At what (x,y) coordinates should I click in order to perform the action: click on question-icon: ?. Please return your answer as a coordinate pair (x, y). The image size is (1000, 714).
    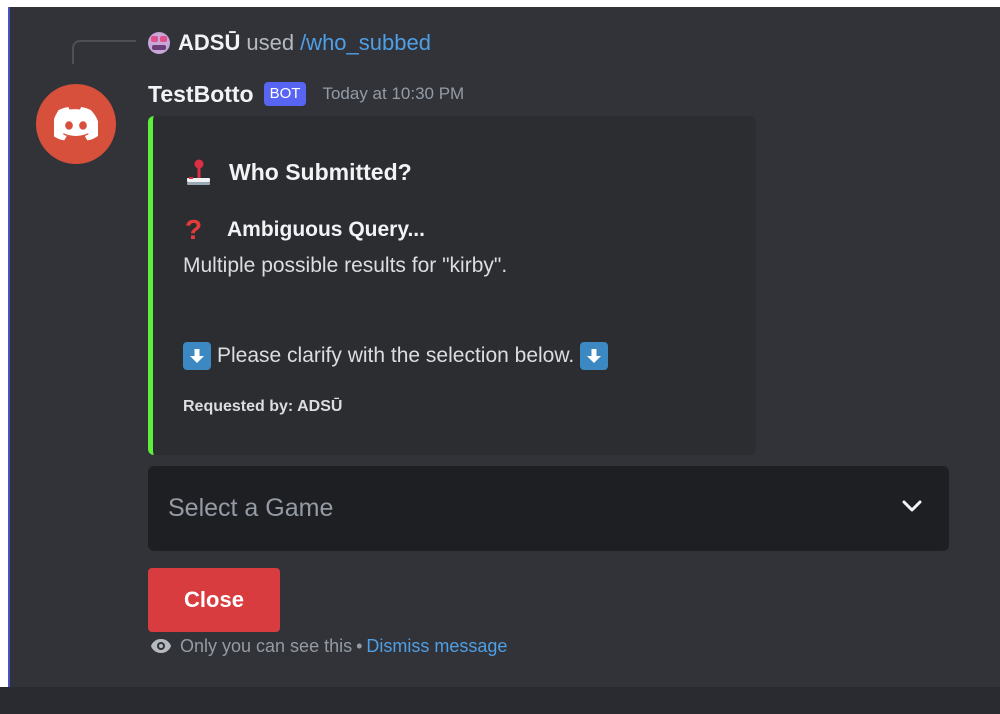
    Looking at the image, I should click on (194, 229).